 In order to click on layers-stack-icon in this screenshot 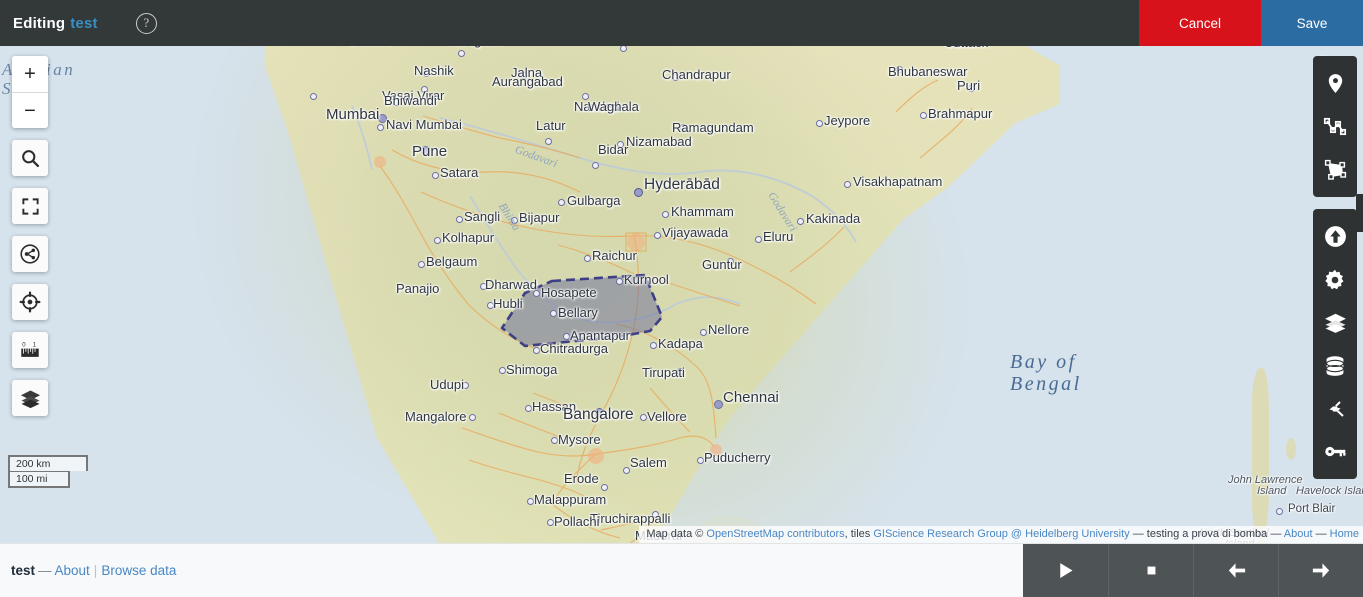, I will do `click(1335, 323)`.